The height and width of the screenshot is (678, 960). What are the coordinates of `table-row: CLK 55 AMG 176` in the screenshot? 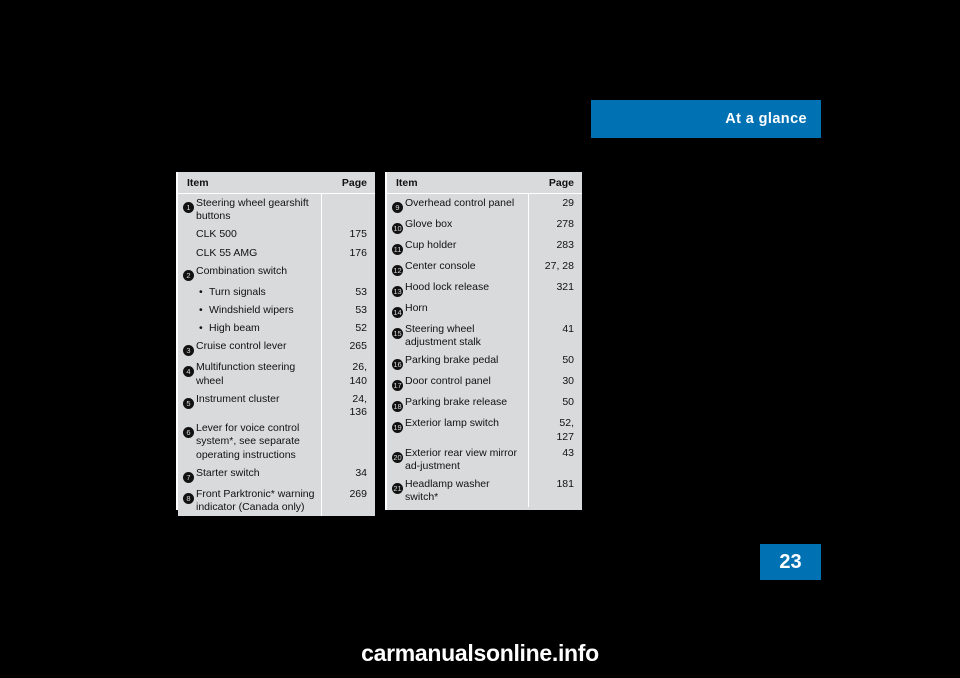 It's located at (276, 252).